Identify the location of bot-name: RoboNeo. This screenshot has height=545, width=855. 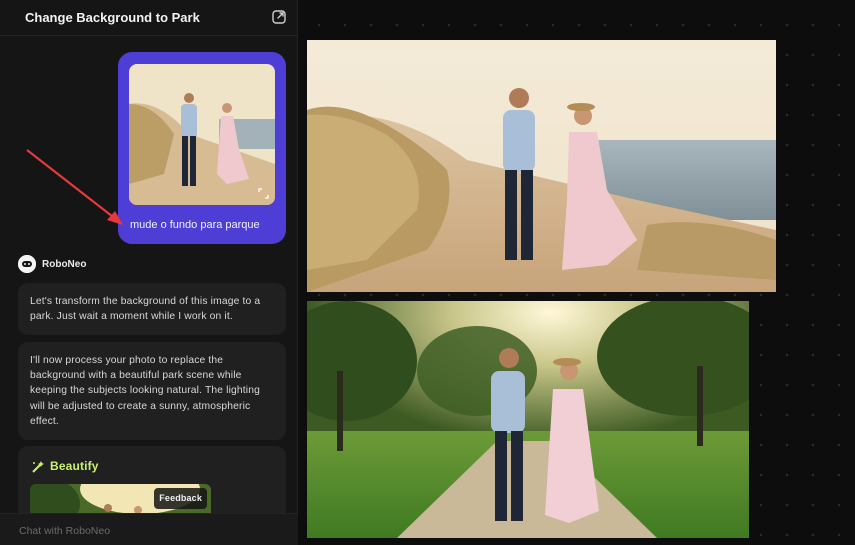
(64, 264).